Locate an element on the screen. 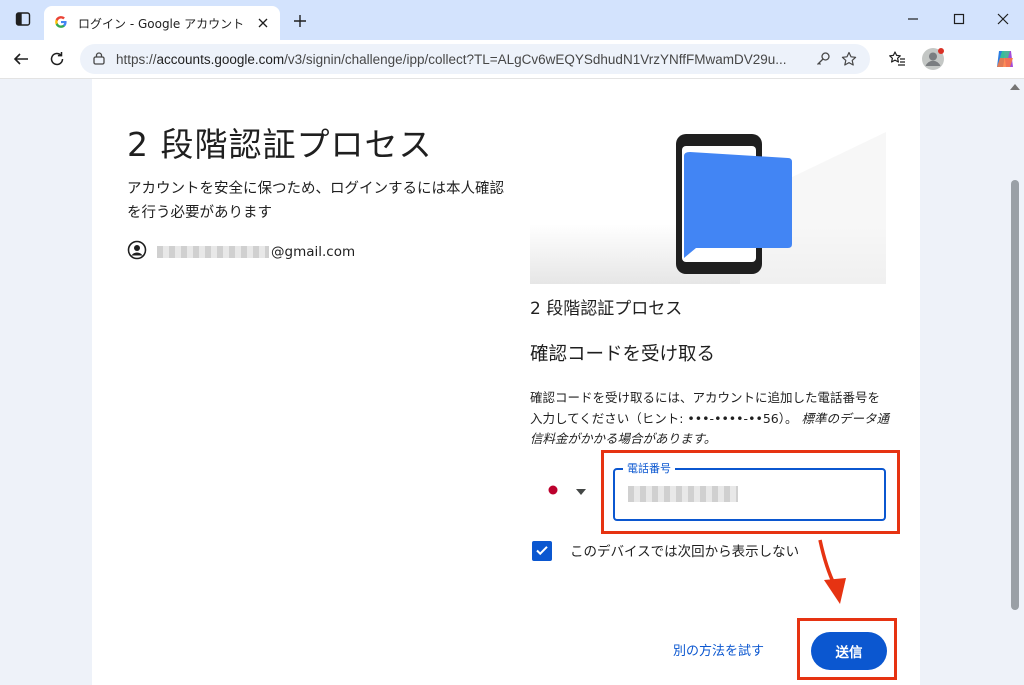 Image resolution: width=1024 pixels, height=685 pixels. try-another-way-link: 別の方法を試す is located at coordinates (718, 649).